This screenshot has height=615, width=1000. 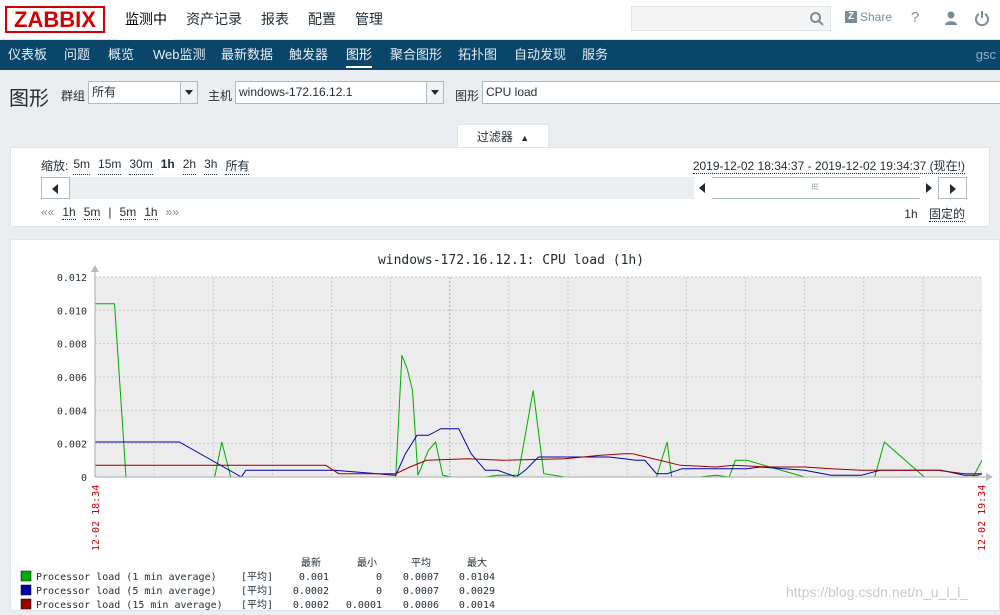 I want to click on handle-right-arrow, so click(x=929, y=188).